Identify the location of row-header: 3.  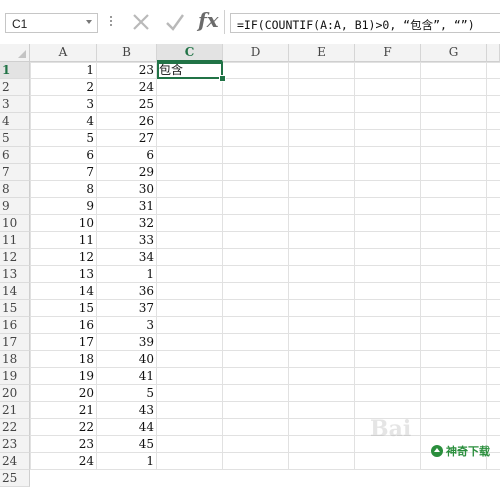
(15, 104).